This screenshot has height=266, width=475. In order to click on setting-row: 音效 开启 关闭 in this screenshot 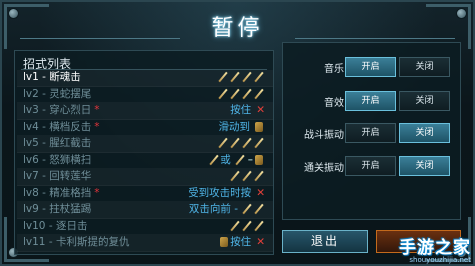, I will do `click(372, 102)`.